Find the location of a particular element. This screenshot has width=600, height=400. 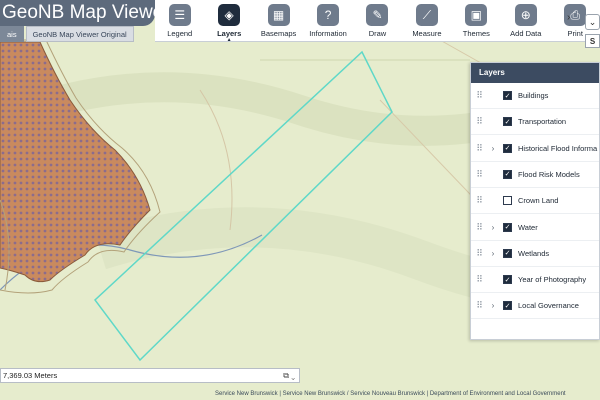

tool-add-data: ⊕ Add Data is located at coordinates (525, 21).